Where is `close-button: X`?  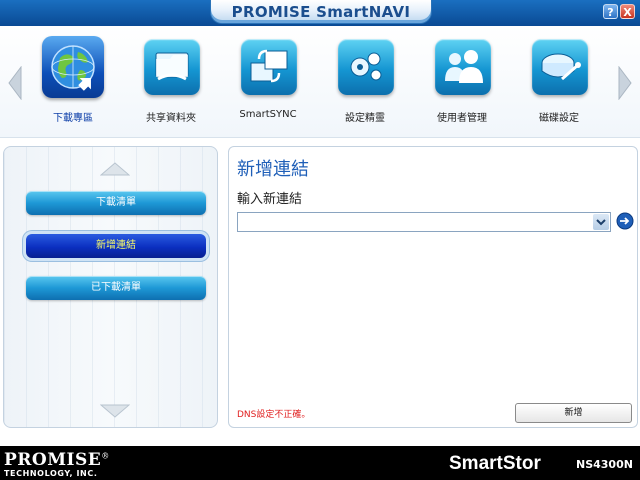 close-button: X is located at coordinates (627, 11).